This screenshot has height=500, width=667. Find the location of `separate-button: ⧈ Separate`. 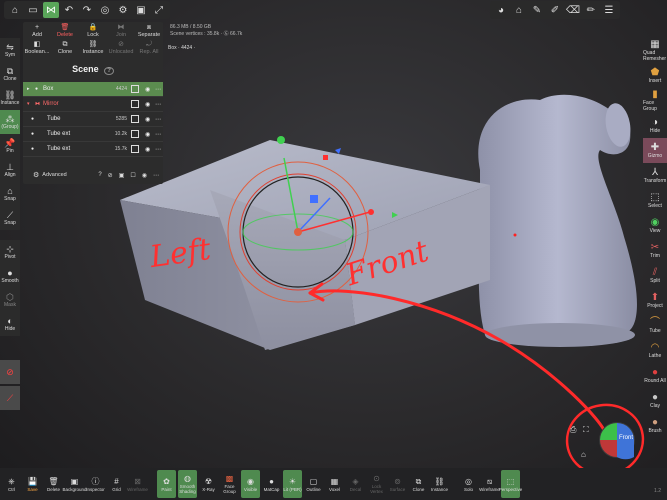

separate-button: ⧈ Separate is located at coordinates (149, 30).